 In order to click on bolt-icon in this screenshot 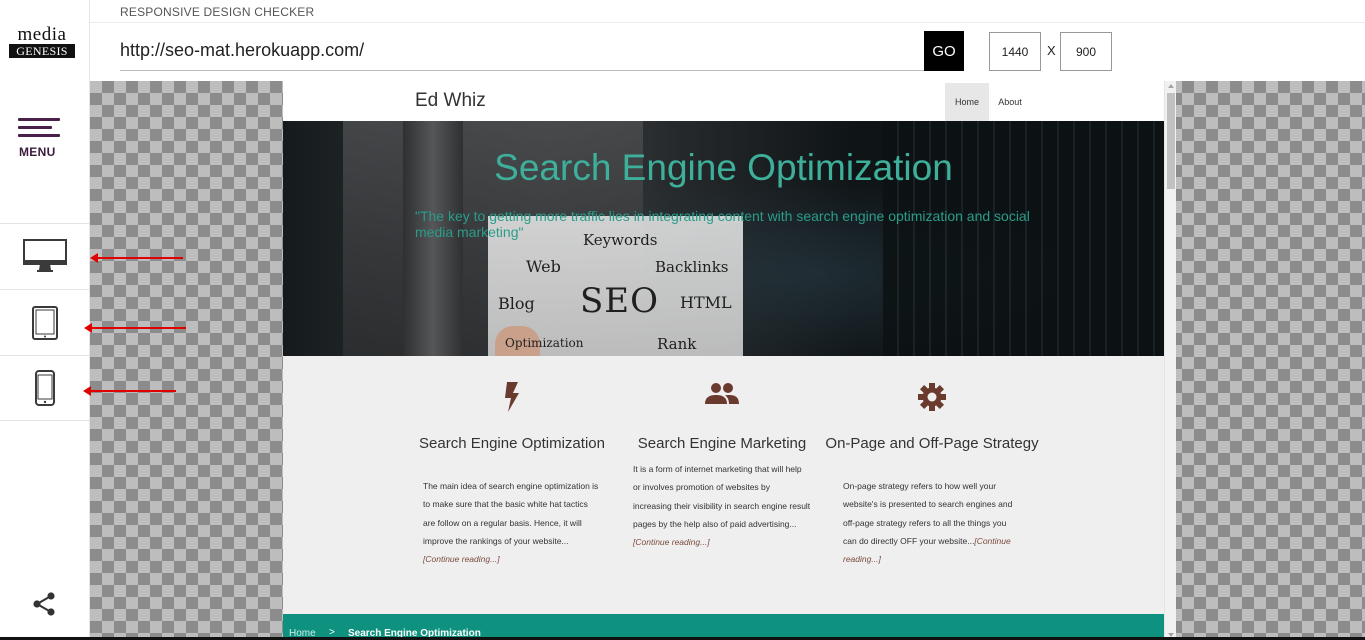, I will do `click(512, 397)`.